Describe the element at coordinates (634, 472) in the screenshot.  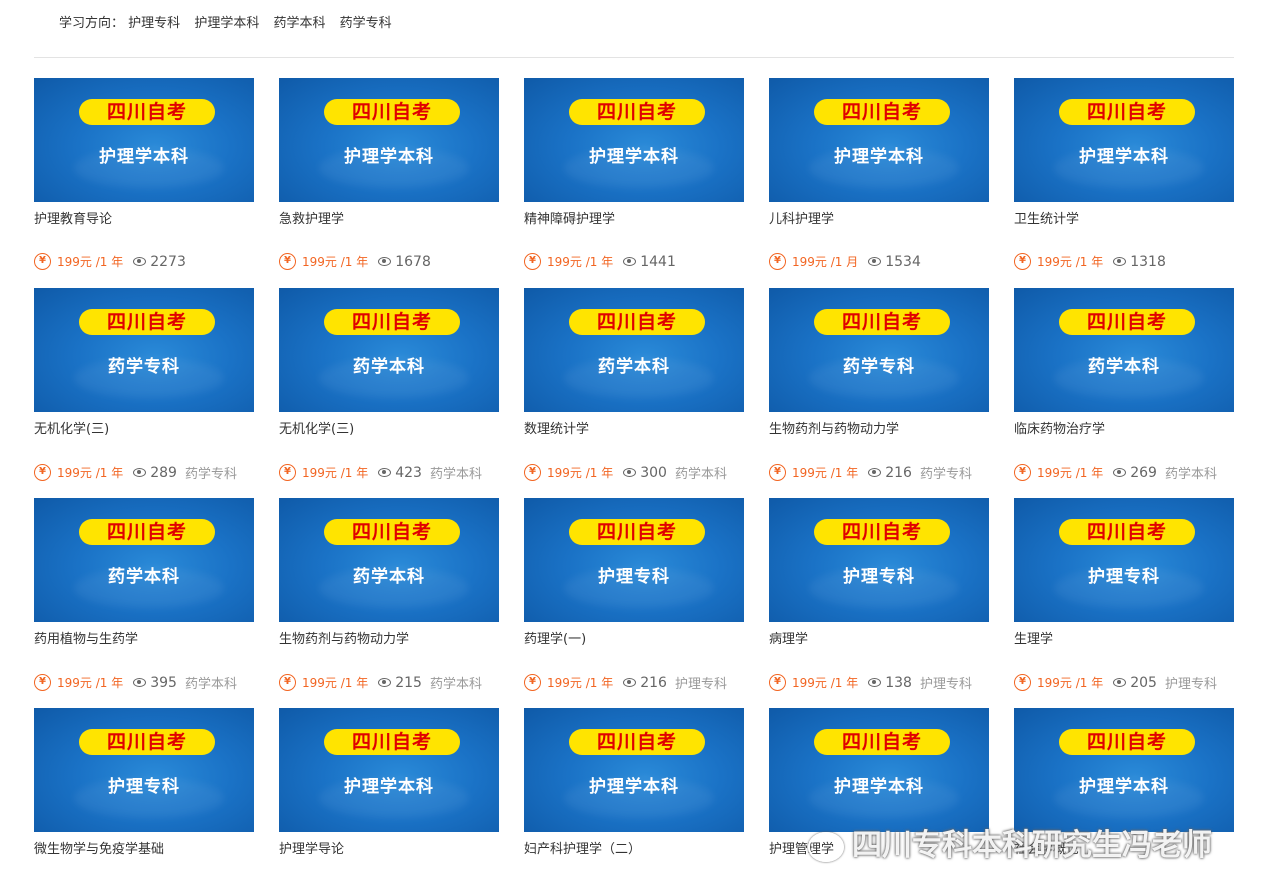
I see `course-meta: ¥199元 /1 年 300 药学本科` at that location.